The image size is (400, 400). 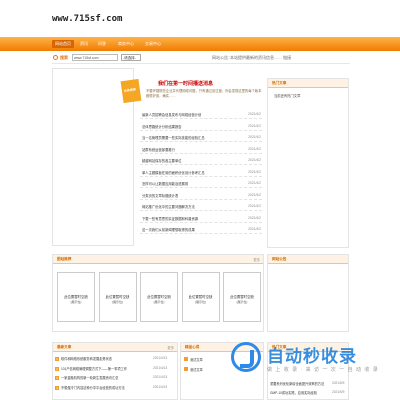 I want to click on latest-title: 不想做冷门内容这种分享平台经营的成功方法, so click(x=93, y=388).